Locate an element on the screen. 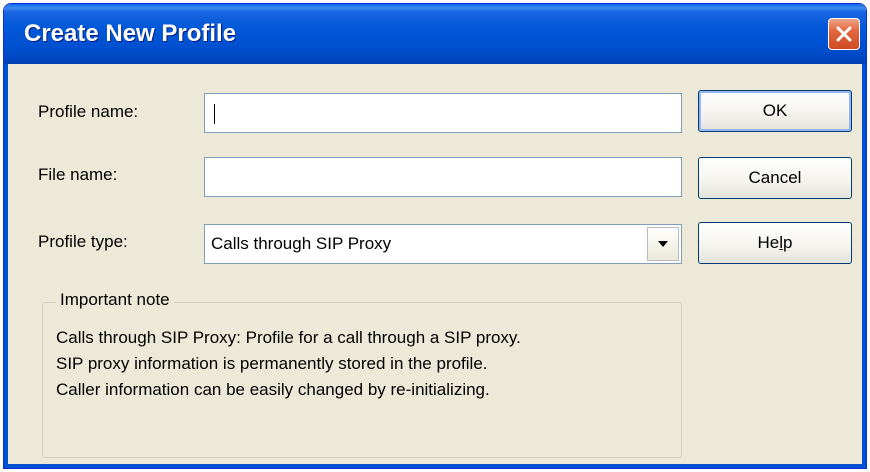  ok-button: OK is located at coordinates (775, 111).